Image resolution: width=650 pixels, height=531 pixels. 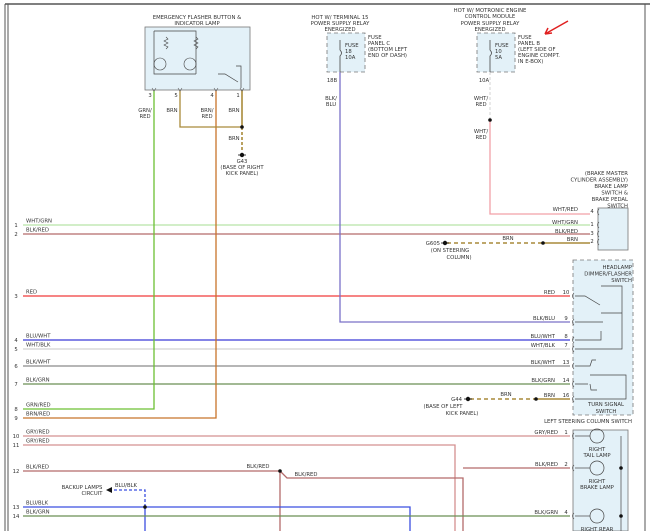 I want to click on arrow-left-icon, so click(x=109, y=490).